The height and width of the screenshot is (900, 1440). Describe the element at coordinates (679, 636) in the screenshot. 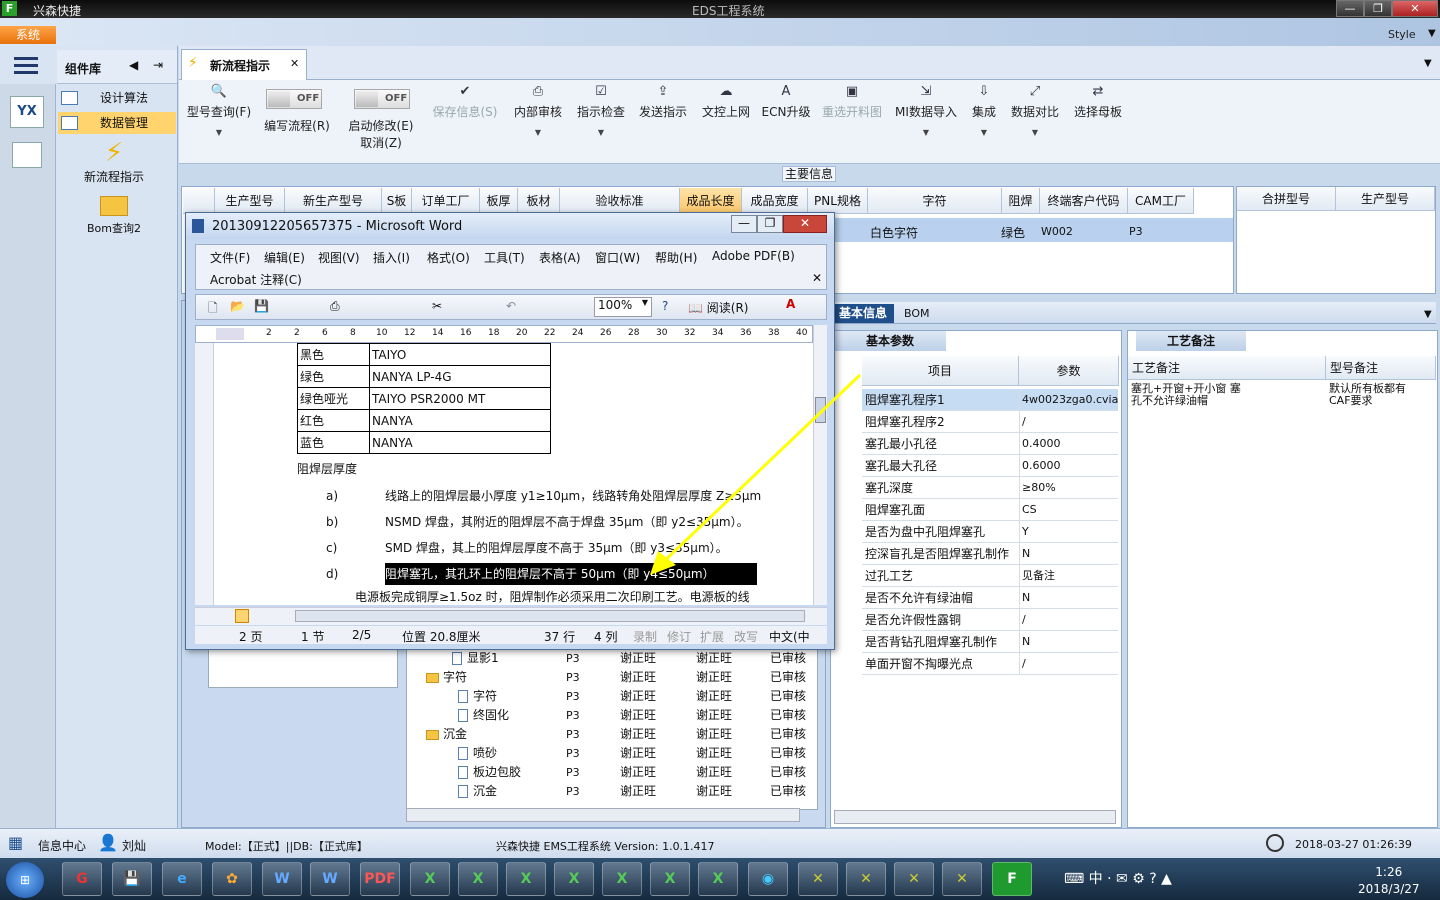

I see `status-track: 修订` at that location.